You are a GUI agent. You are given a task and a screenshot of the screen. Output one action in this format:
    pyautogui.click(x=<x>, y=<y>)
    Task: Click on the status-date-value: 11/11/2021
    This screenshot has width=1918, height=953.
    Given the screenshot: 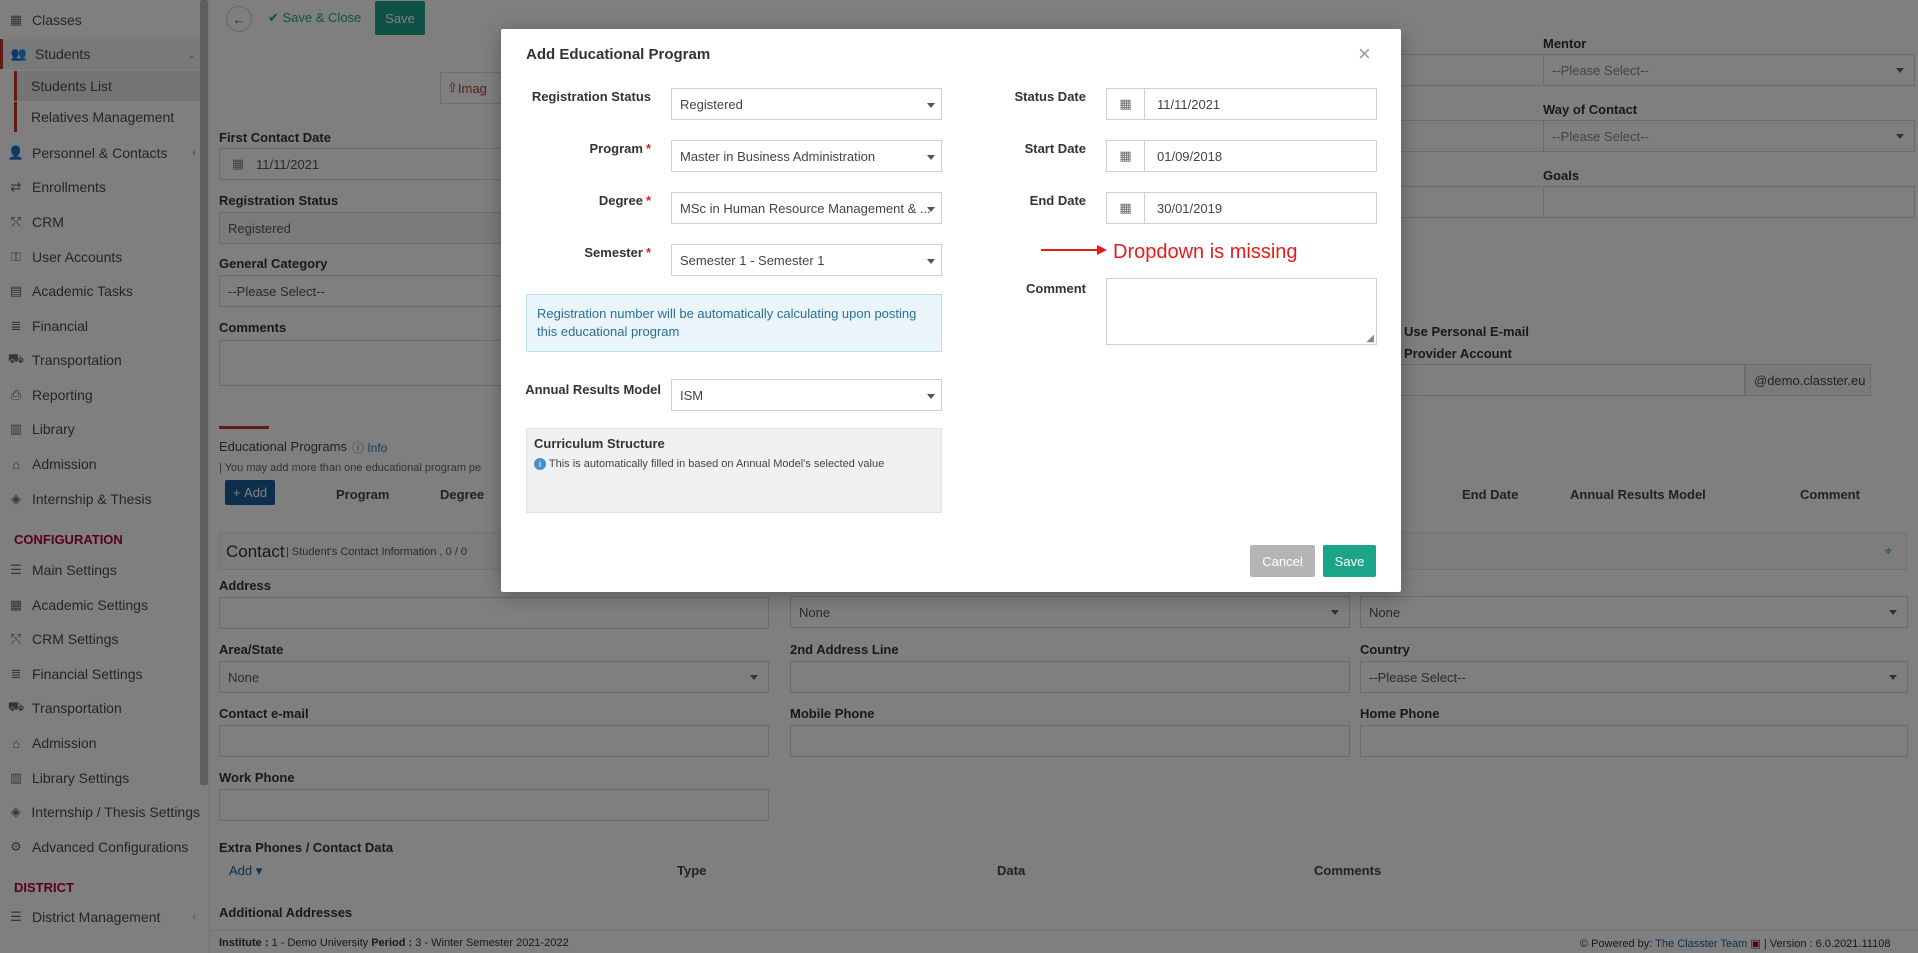 What is the action you would take?
    pyautogui.click(x=1189, y=104)
    